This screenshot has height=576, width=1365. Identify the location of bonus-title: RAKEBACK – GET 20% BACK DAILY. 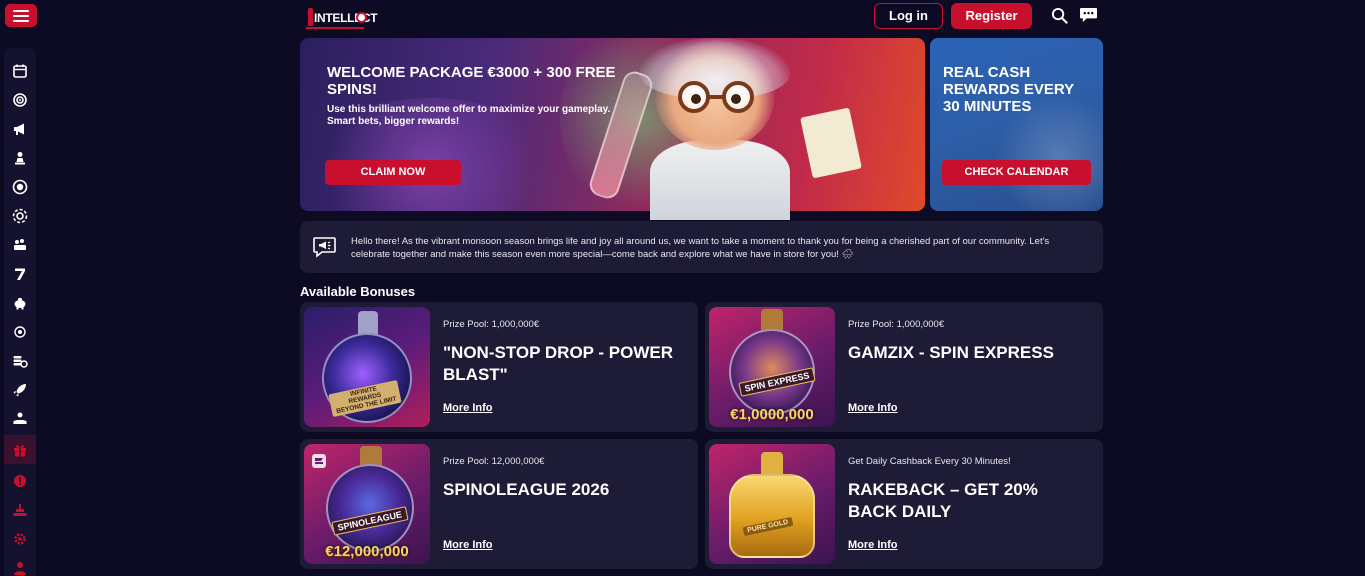
(943, 500).